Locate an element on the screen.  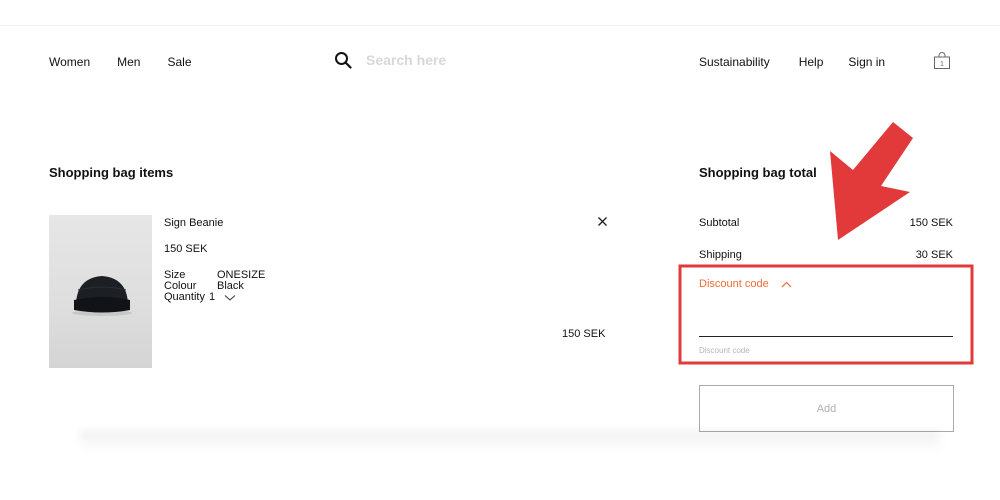
attr-row-quantity: Quantity 1 is located at coordinates (214, 297).